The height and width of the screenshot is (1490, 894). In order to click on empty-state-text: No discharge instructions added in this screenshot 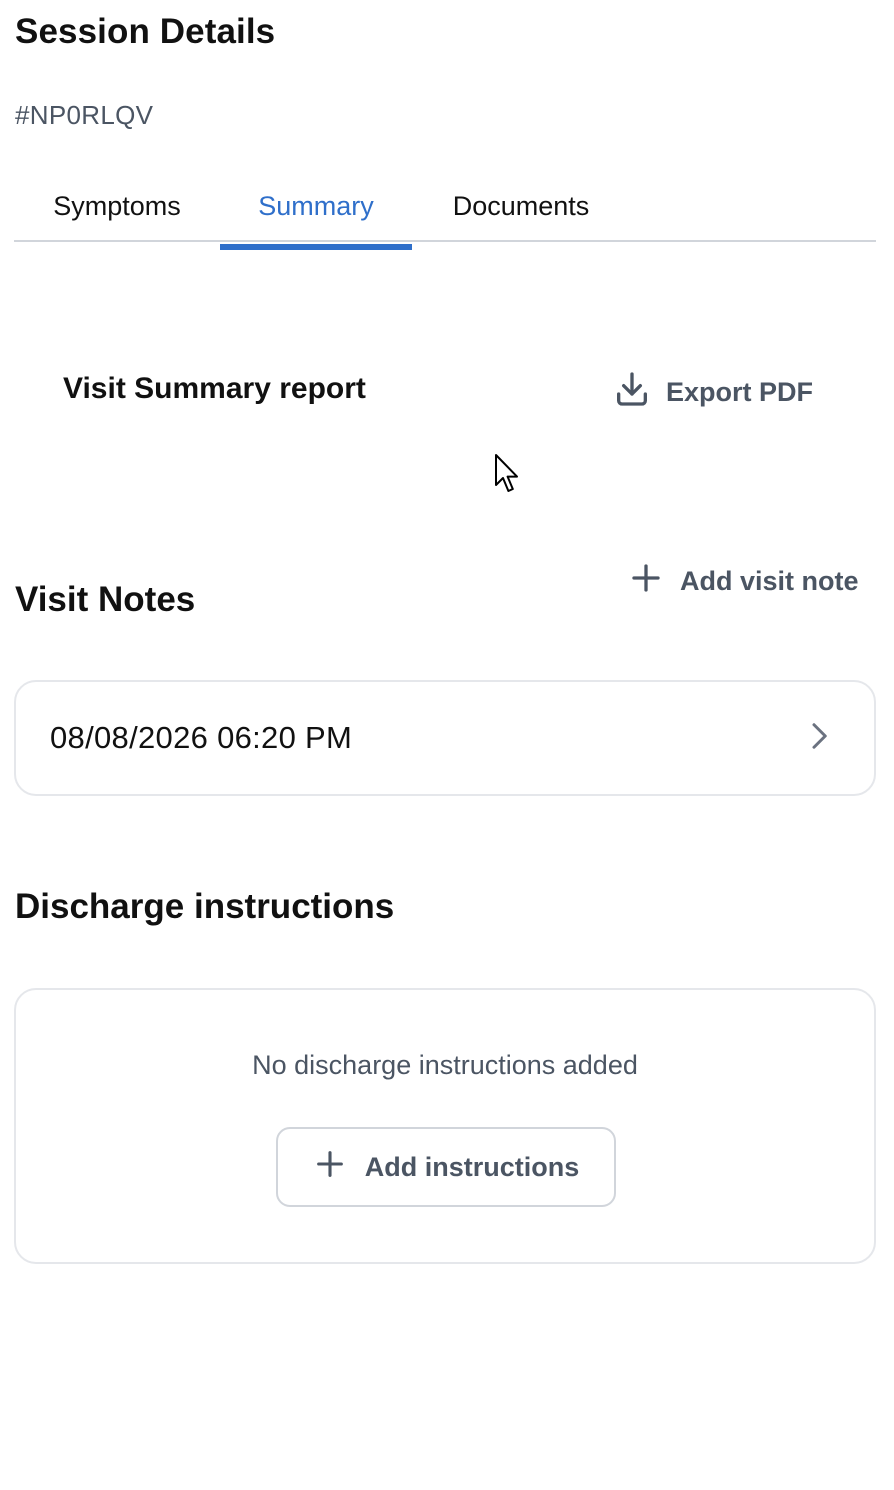, I will do `click(445, 1065)`.